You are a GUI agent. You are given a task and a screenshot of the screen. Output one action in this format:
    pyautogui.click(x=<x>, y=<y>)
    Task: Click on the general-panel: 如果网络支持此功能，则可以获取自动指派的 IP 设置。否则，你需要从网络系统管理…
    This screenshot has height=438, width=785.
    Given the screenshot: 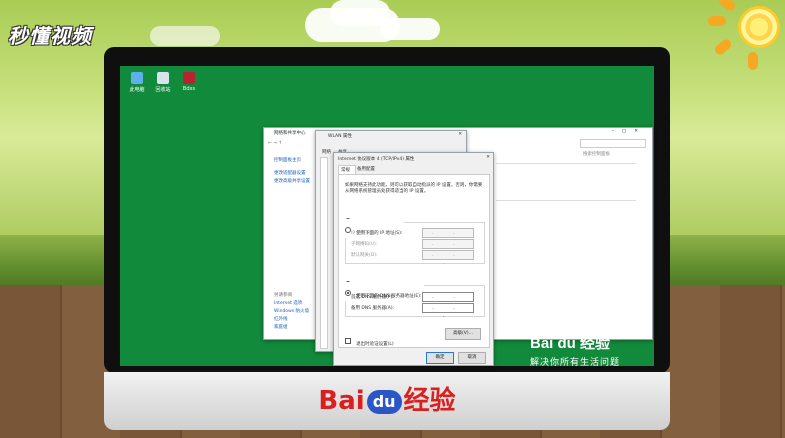 What is the action you would take?
    pyautogui.click(x=414, y=261)
    